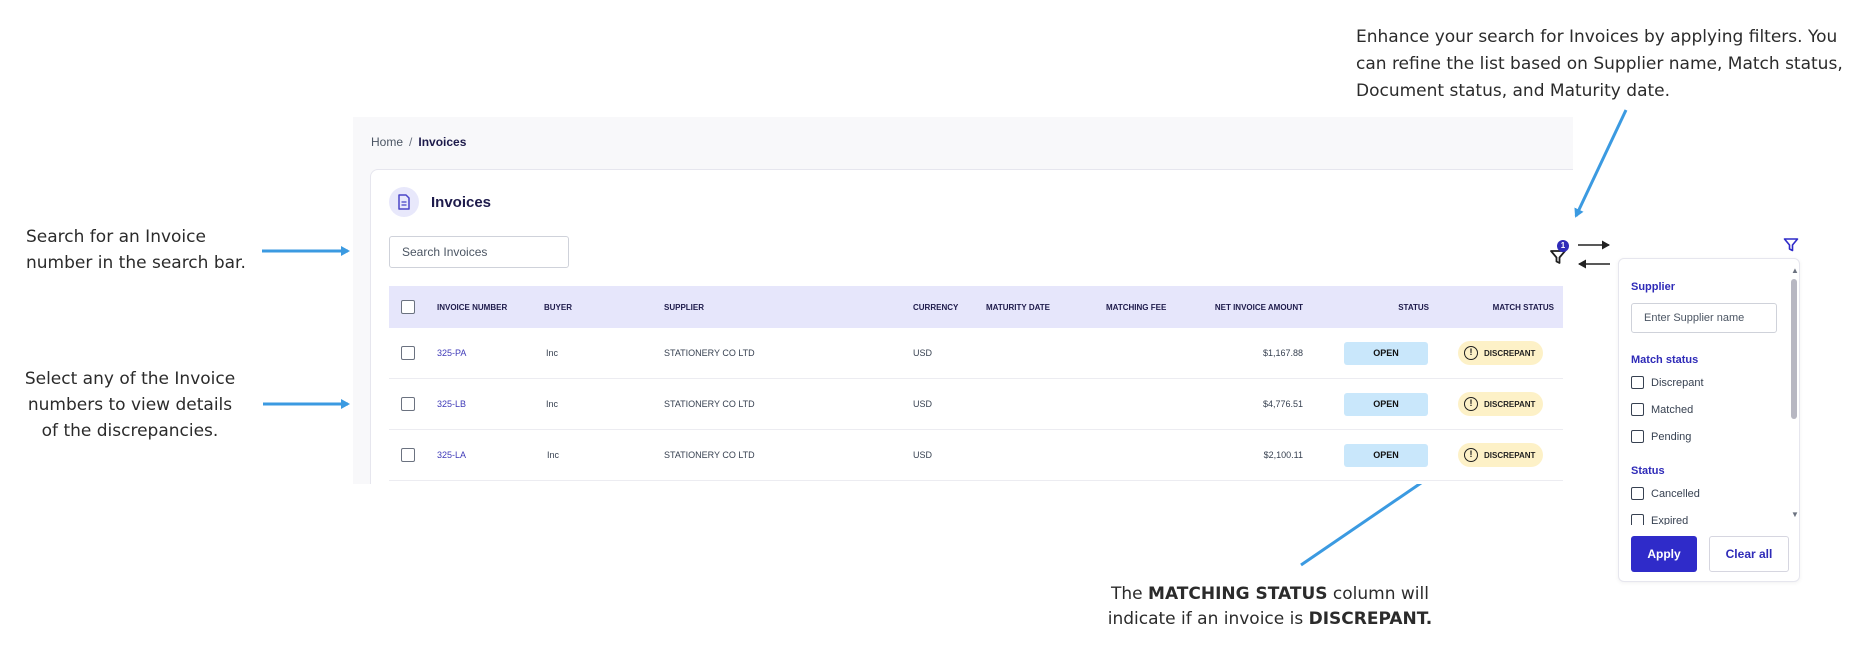 Image resolution: width=1858 pixels, height=651 pixels. I want to click on match-note-bold-1: MATCHING STATUS, so click(1238, 594).